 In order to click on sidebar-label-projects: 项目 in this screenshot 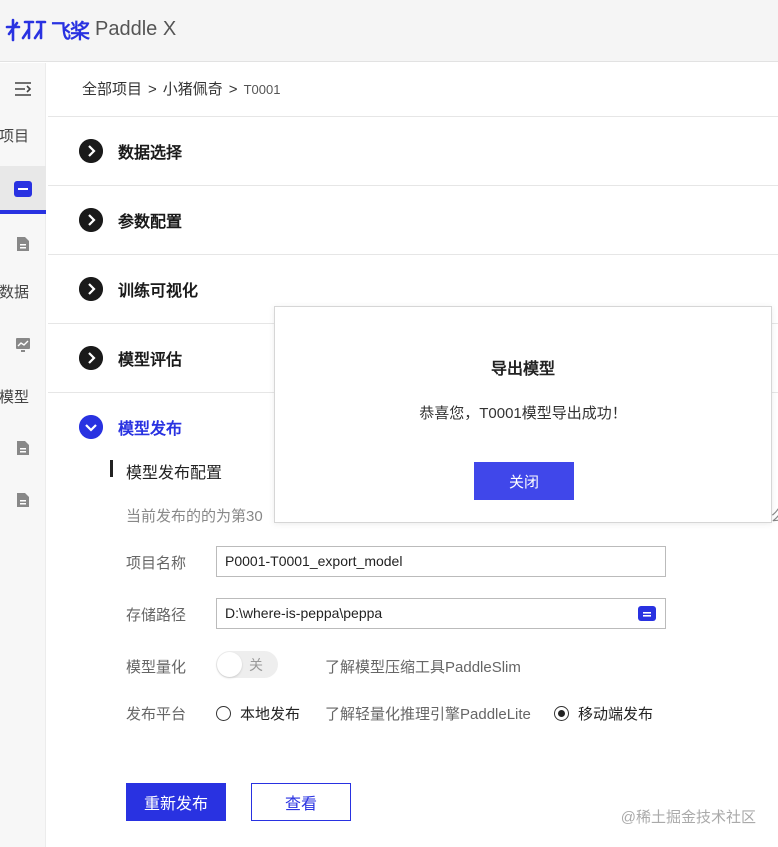, I will do `click(14, 136)`.